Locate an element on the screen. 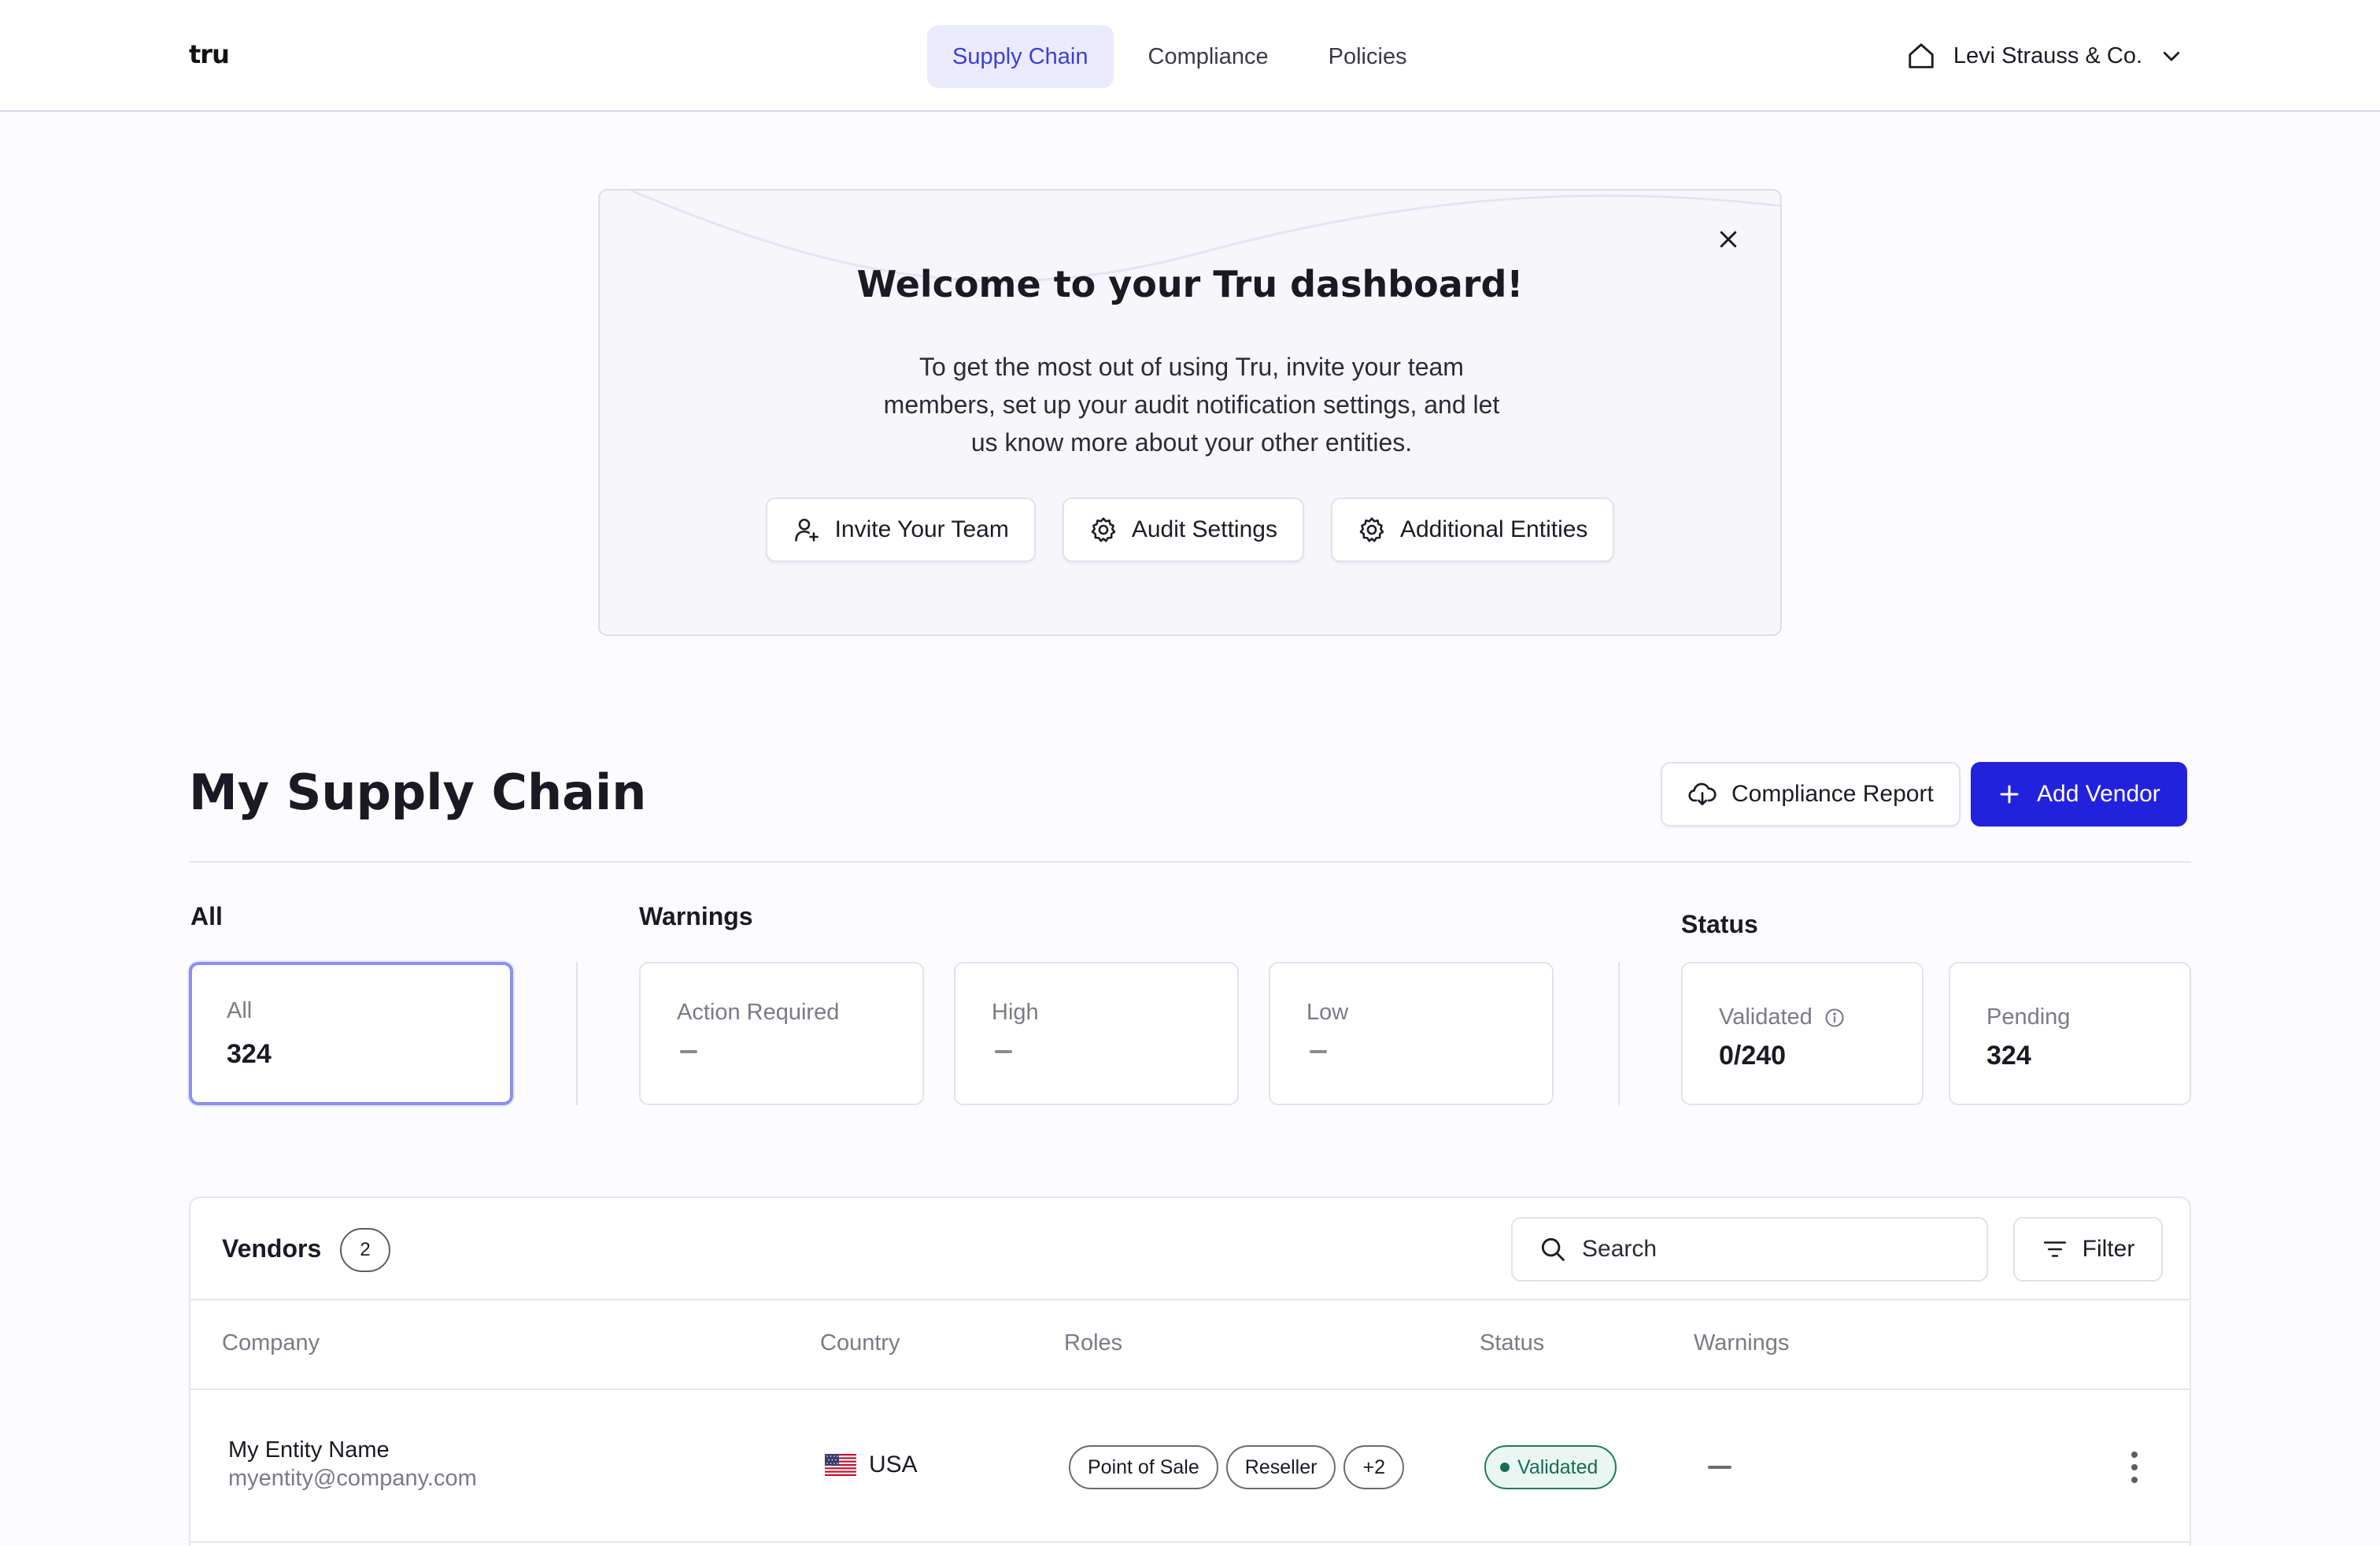  roles-cell: Point of Sale Reseller +2 is located at coordinates (1236, 1467).